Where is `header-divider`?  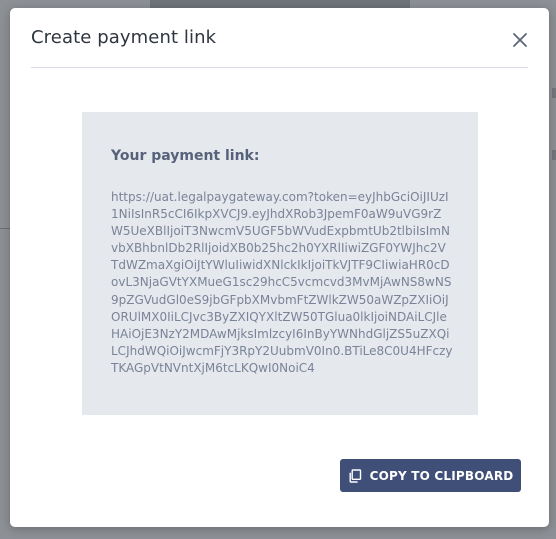
header-divider is located at coordinates (279, 67).